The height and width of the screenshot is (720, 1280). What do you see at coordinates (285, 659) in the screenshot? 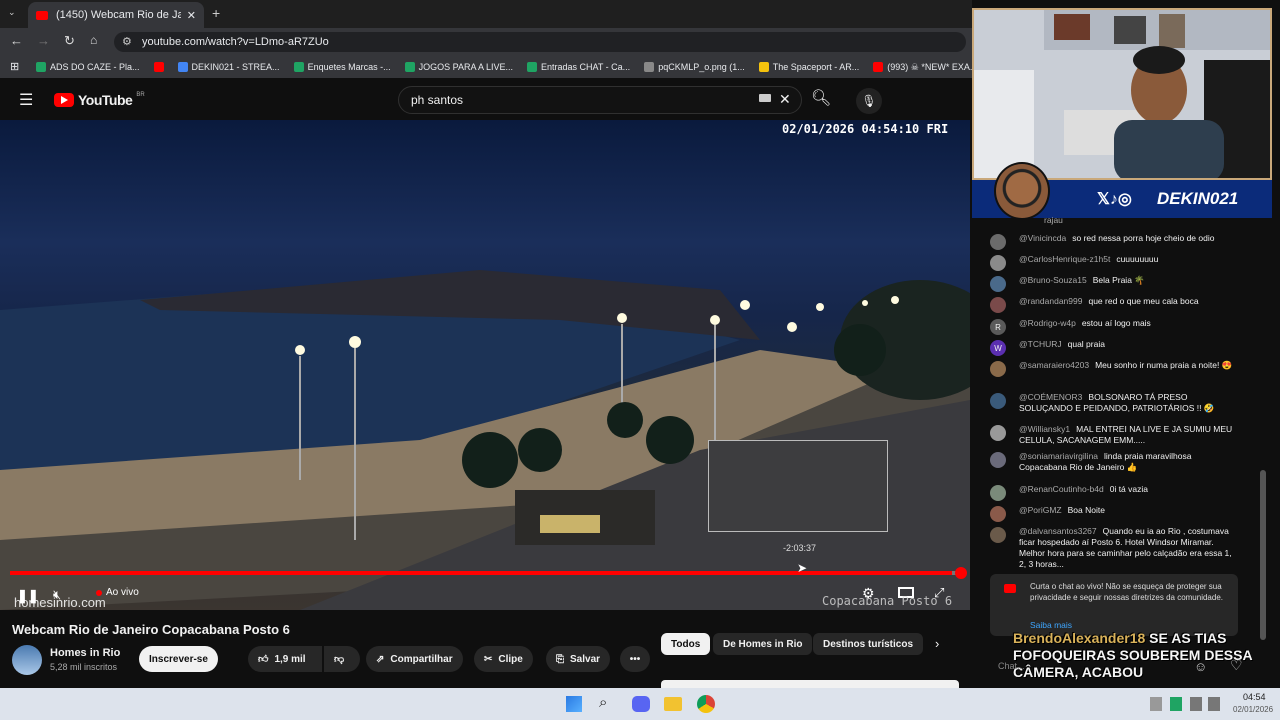
I see `like-button: 👍︎ 1,9 mil` at bounding box center [285, 659].